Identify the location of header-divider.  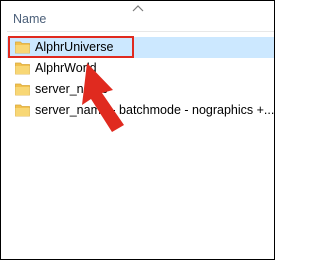
(140, 31).